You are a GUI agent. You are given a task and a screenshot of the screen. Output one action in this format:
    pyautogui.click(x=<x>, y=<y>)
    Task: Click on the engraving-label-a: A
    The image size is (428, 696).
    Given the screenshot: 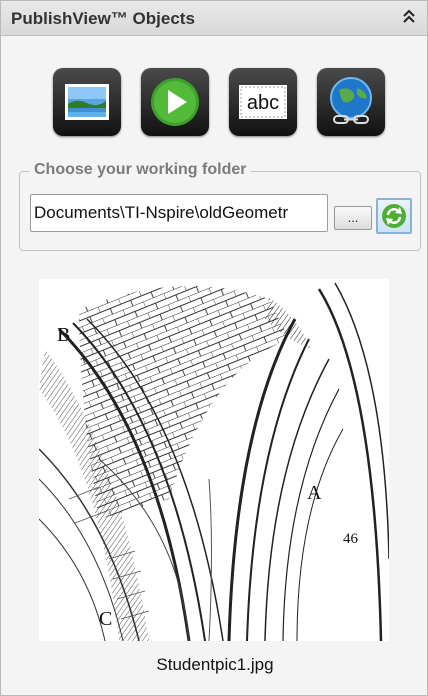 What is the action you would take?
    pyautogui.click(x=314, y=493)
    